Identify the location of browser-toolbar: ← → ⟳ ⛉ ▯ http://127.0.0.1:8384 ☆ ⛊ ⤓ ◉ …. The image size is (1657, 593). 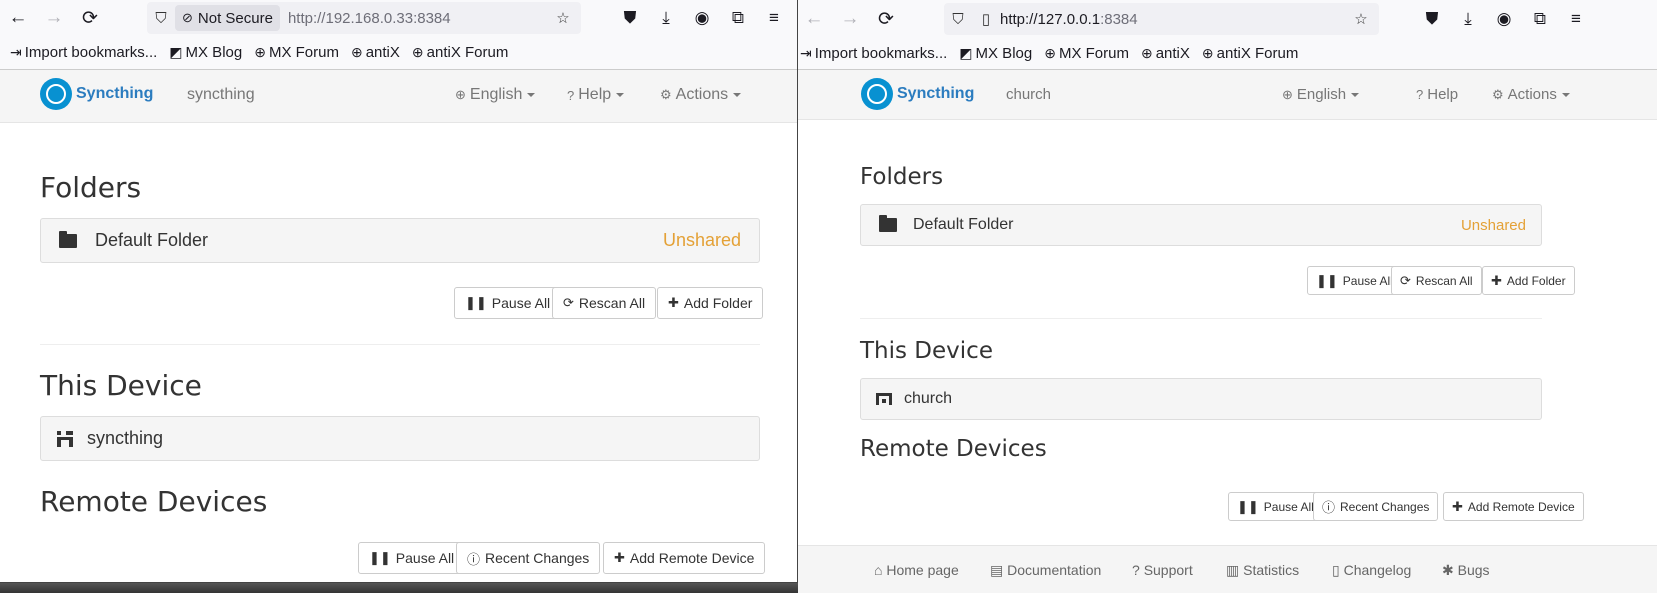
(1226, 19).